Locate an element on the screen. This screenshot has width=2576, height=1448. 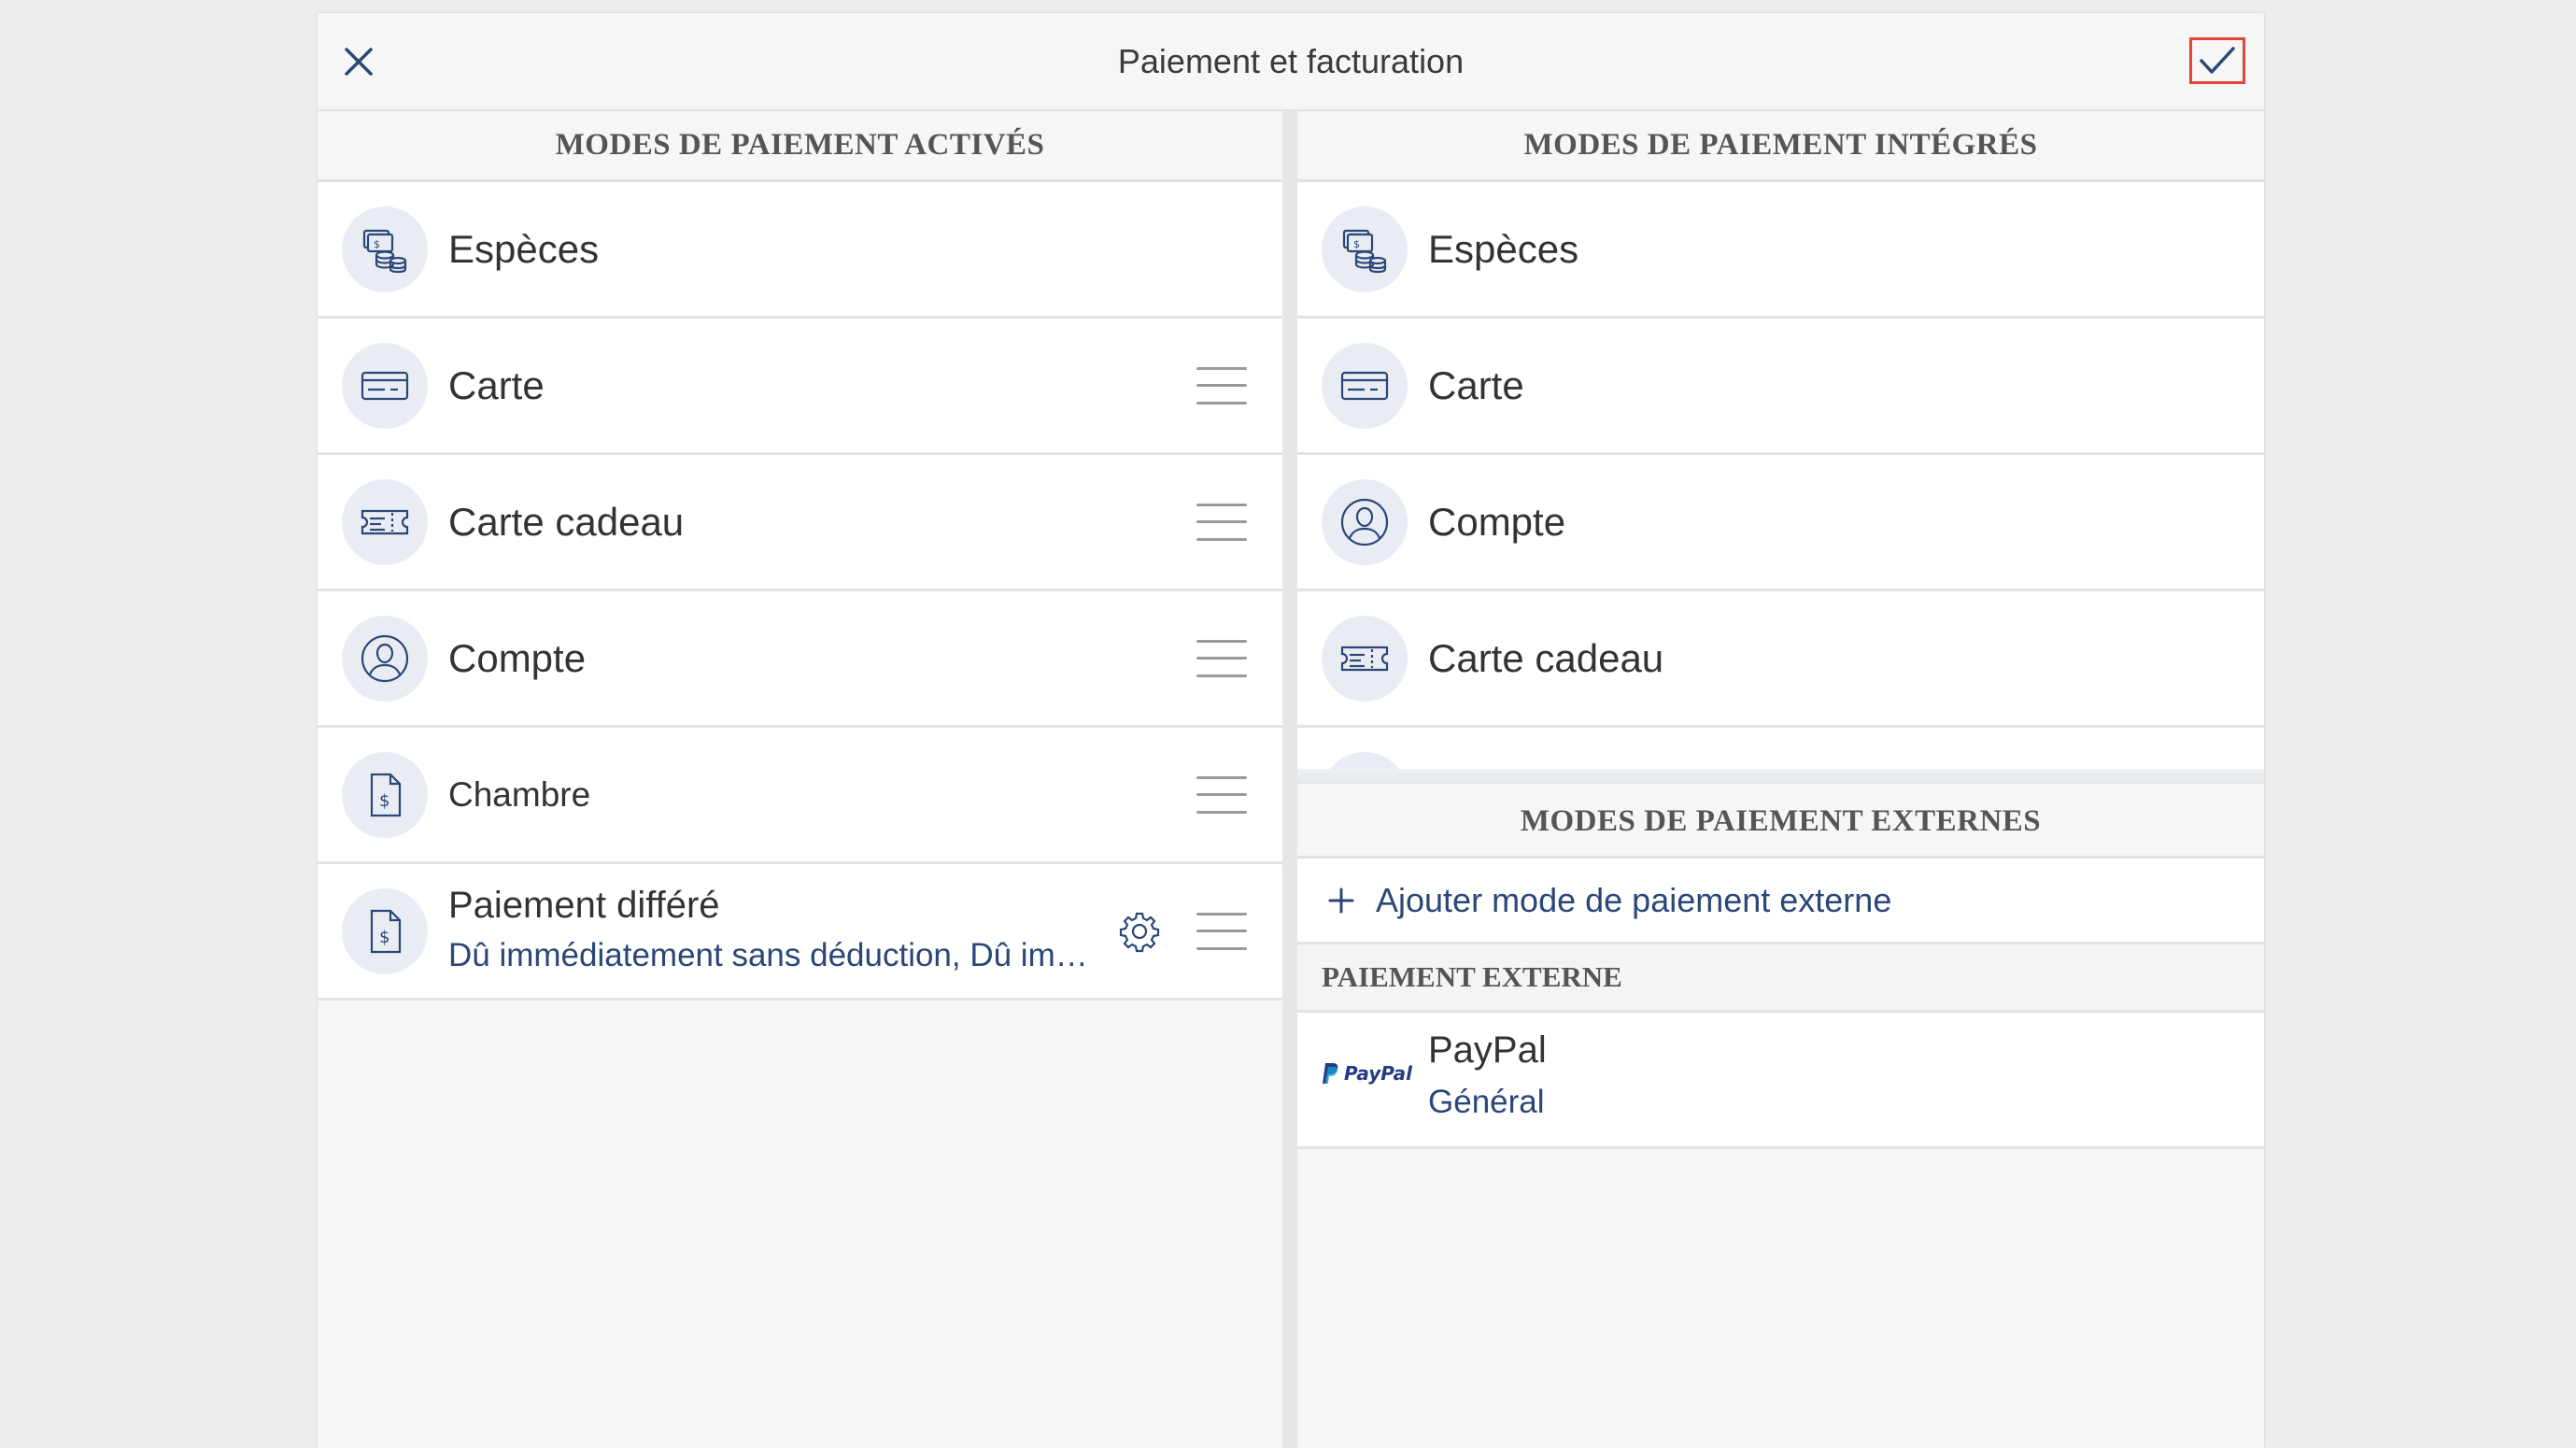
activated-item-compte: Compte is located at coordinates (800, 660).